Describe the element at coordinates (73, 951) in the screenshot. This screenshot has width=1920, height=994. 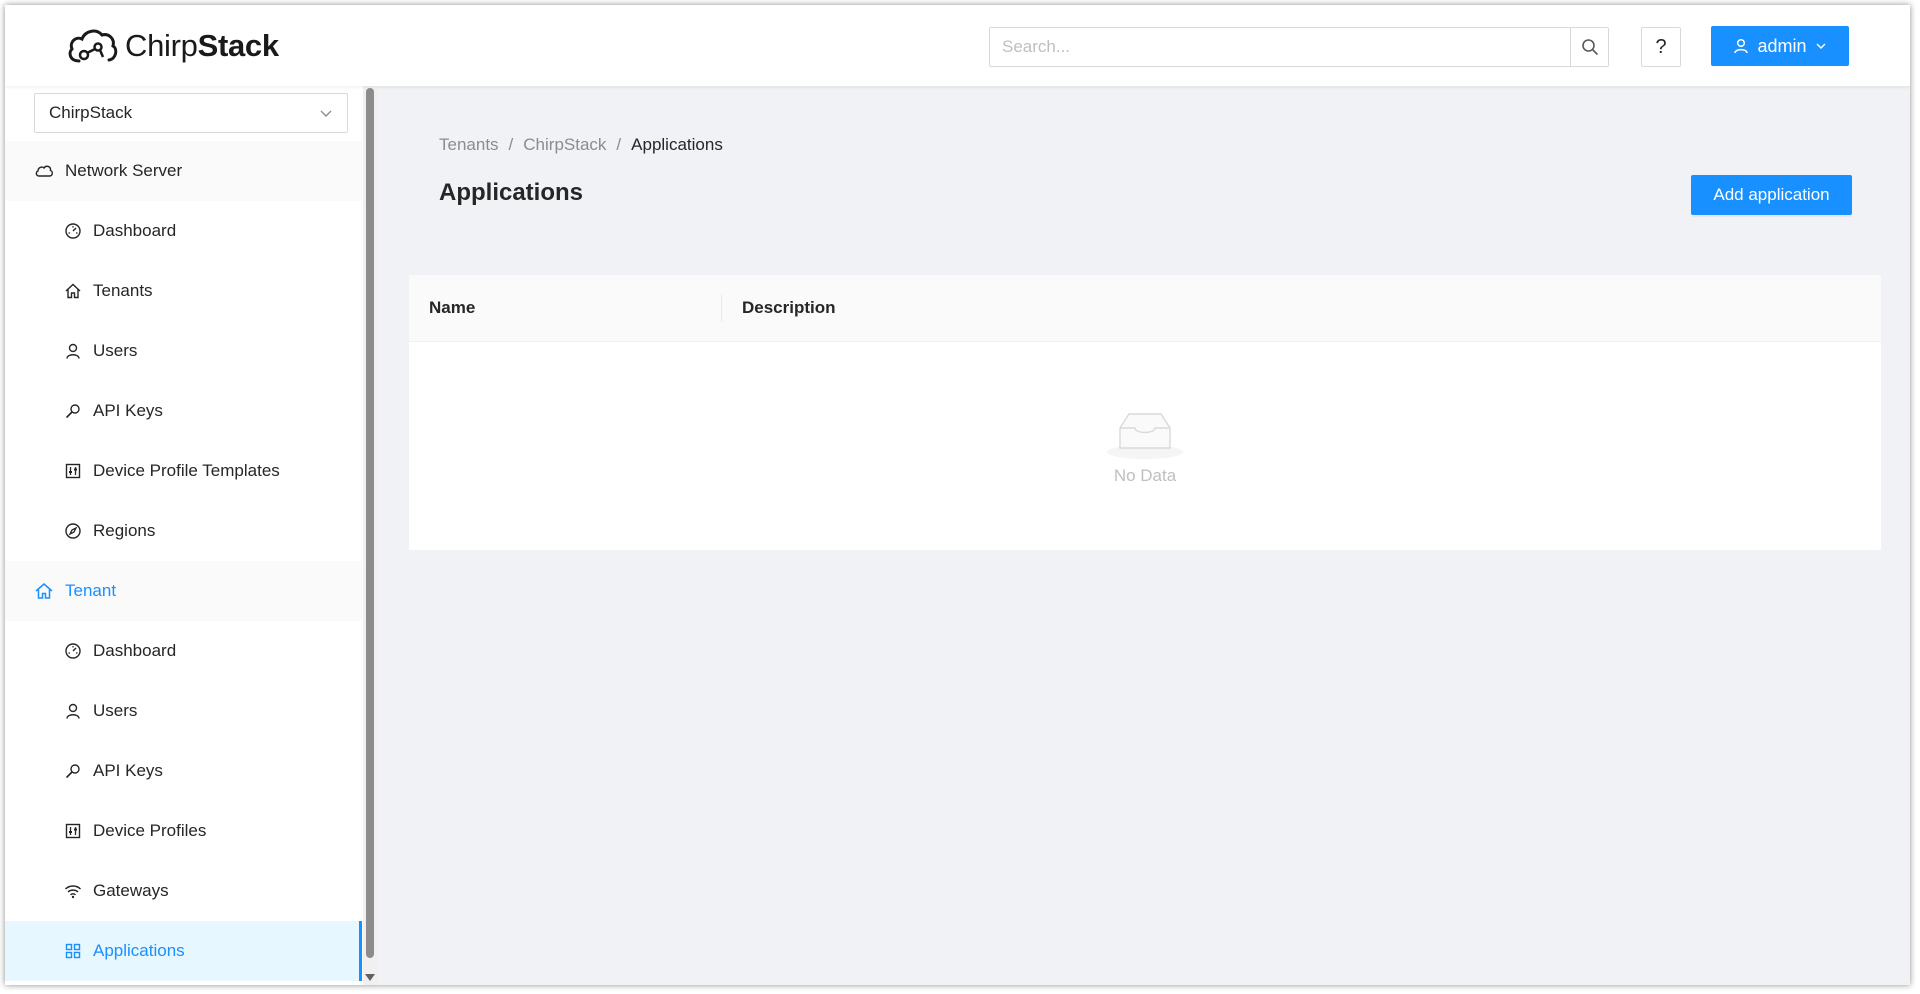
I see `appstore-icon` at that location.